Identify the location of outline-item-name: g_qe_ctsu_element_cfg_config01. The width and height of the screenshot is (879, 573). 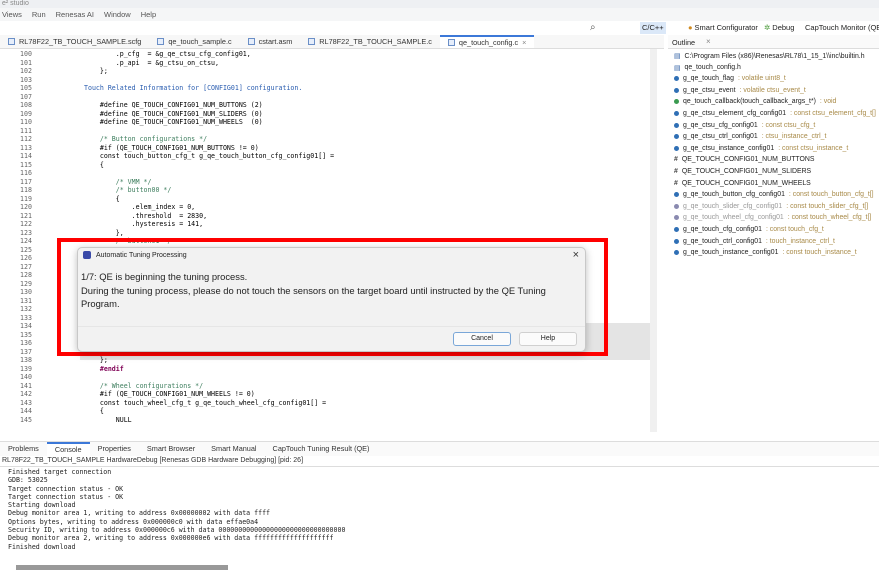
(735, 113).